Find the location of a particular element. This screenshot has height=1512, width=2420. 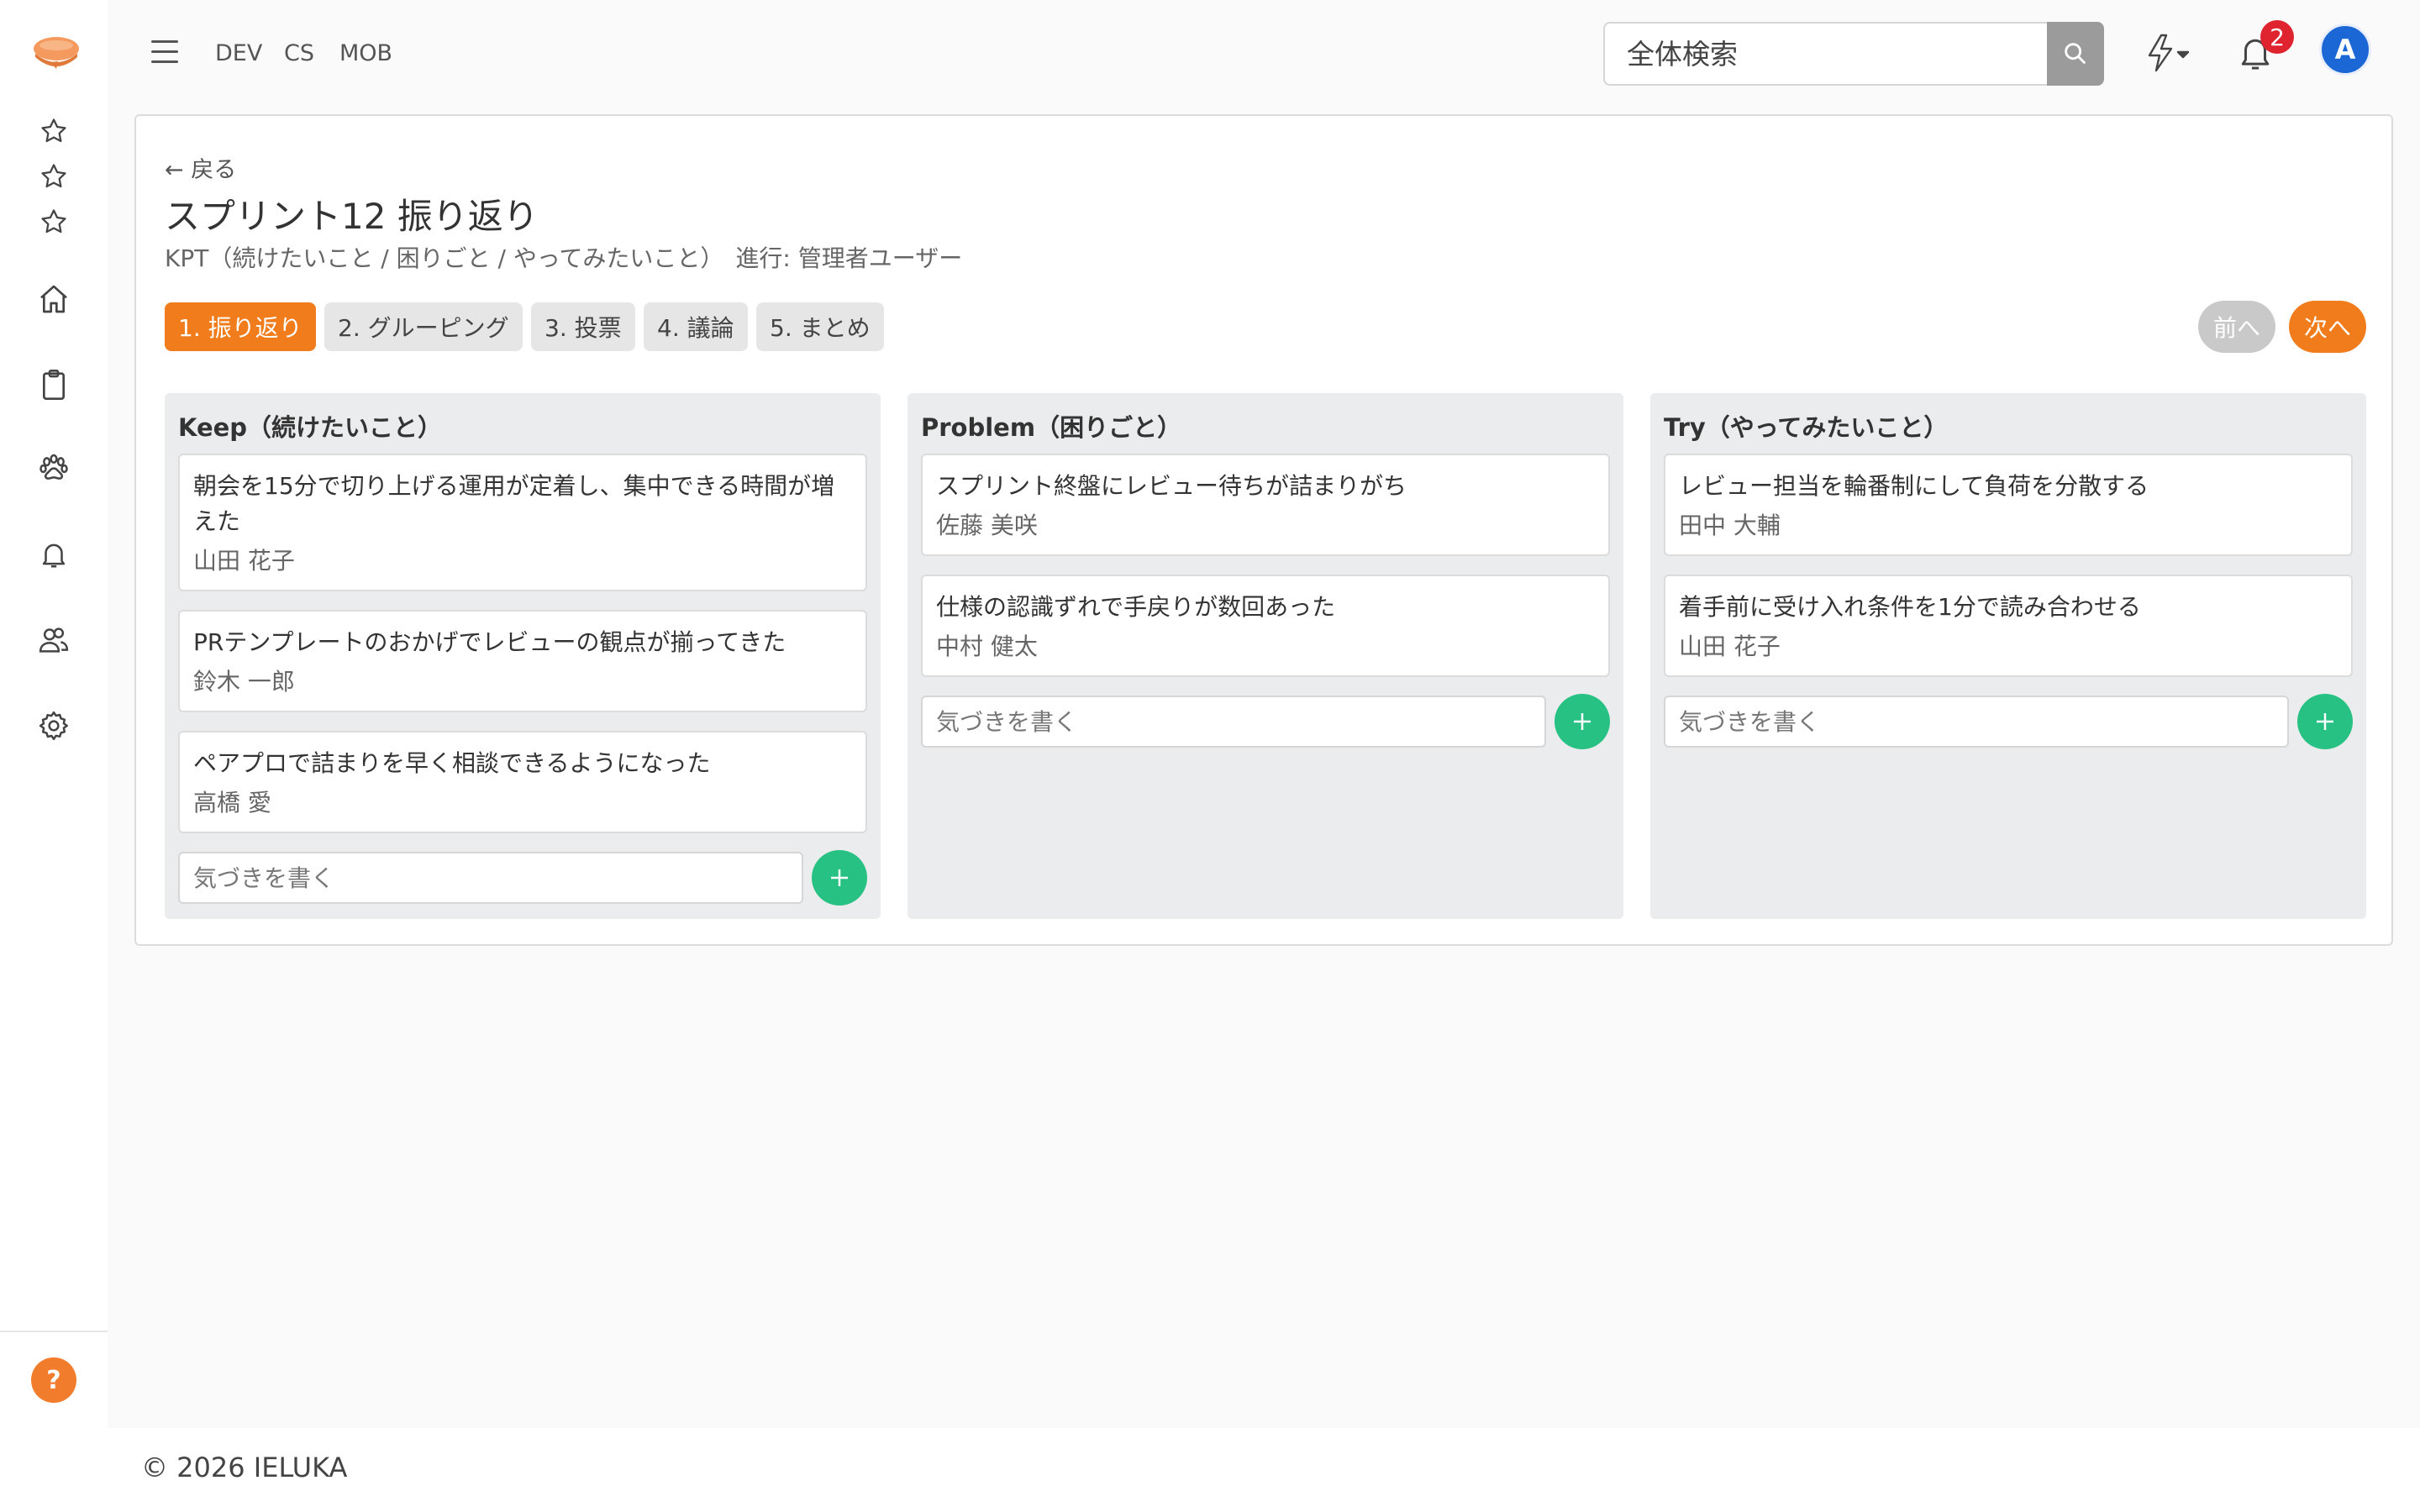

nav-link-cs: CS is located at coordinates (299, 53).